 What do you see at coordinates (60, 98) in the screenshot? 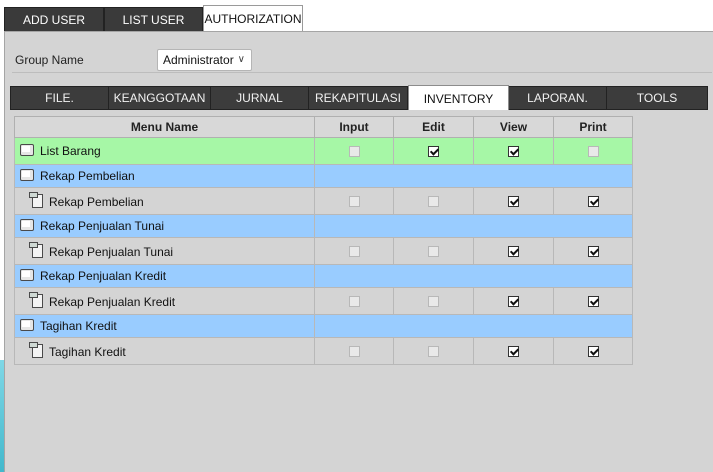
I see `tab-file: FILE.` at bounding box center [60, 98].